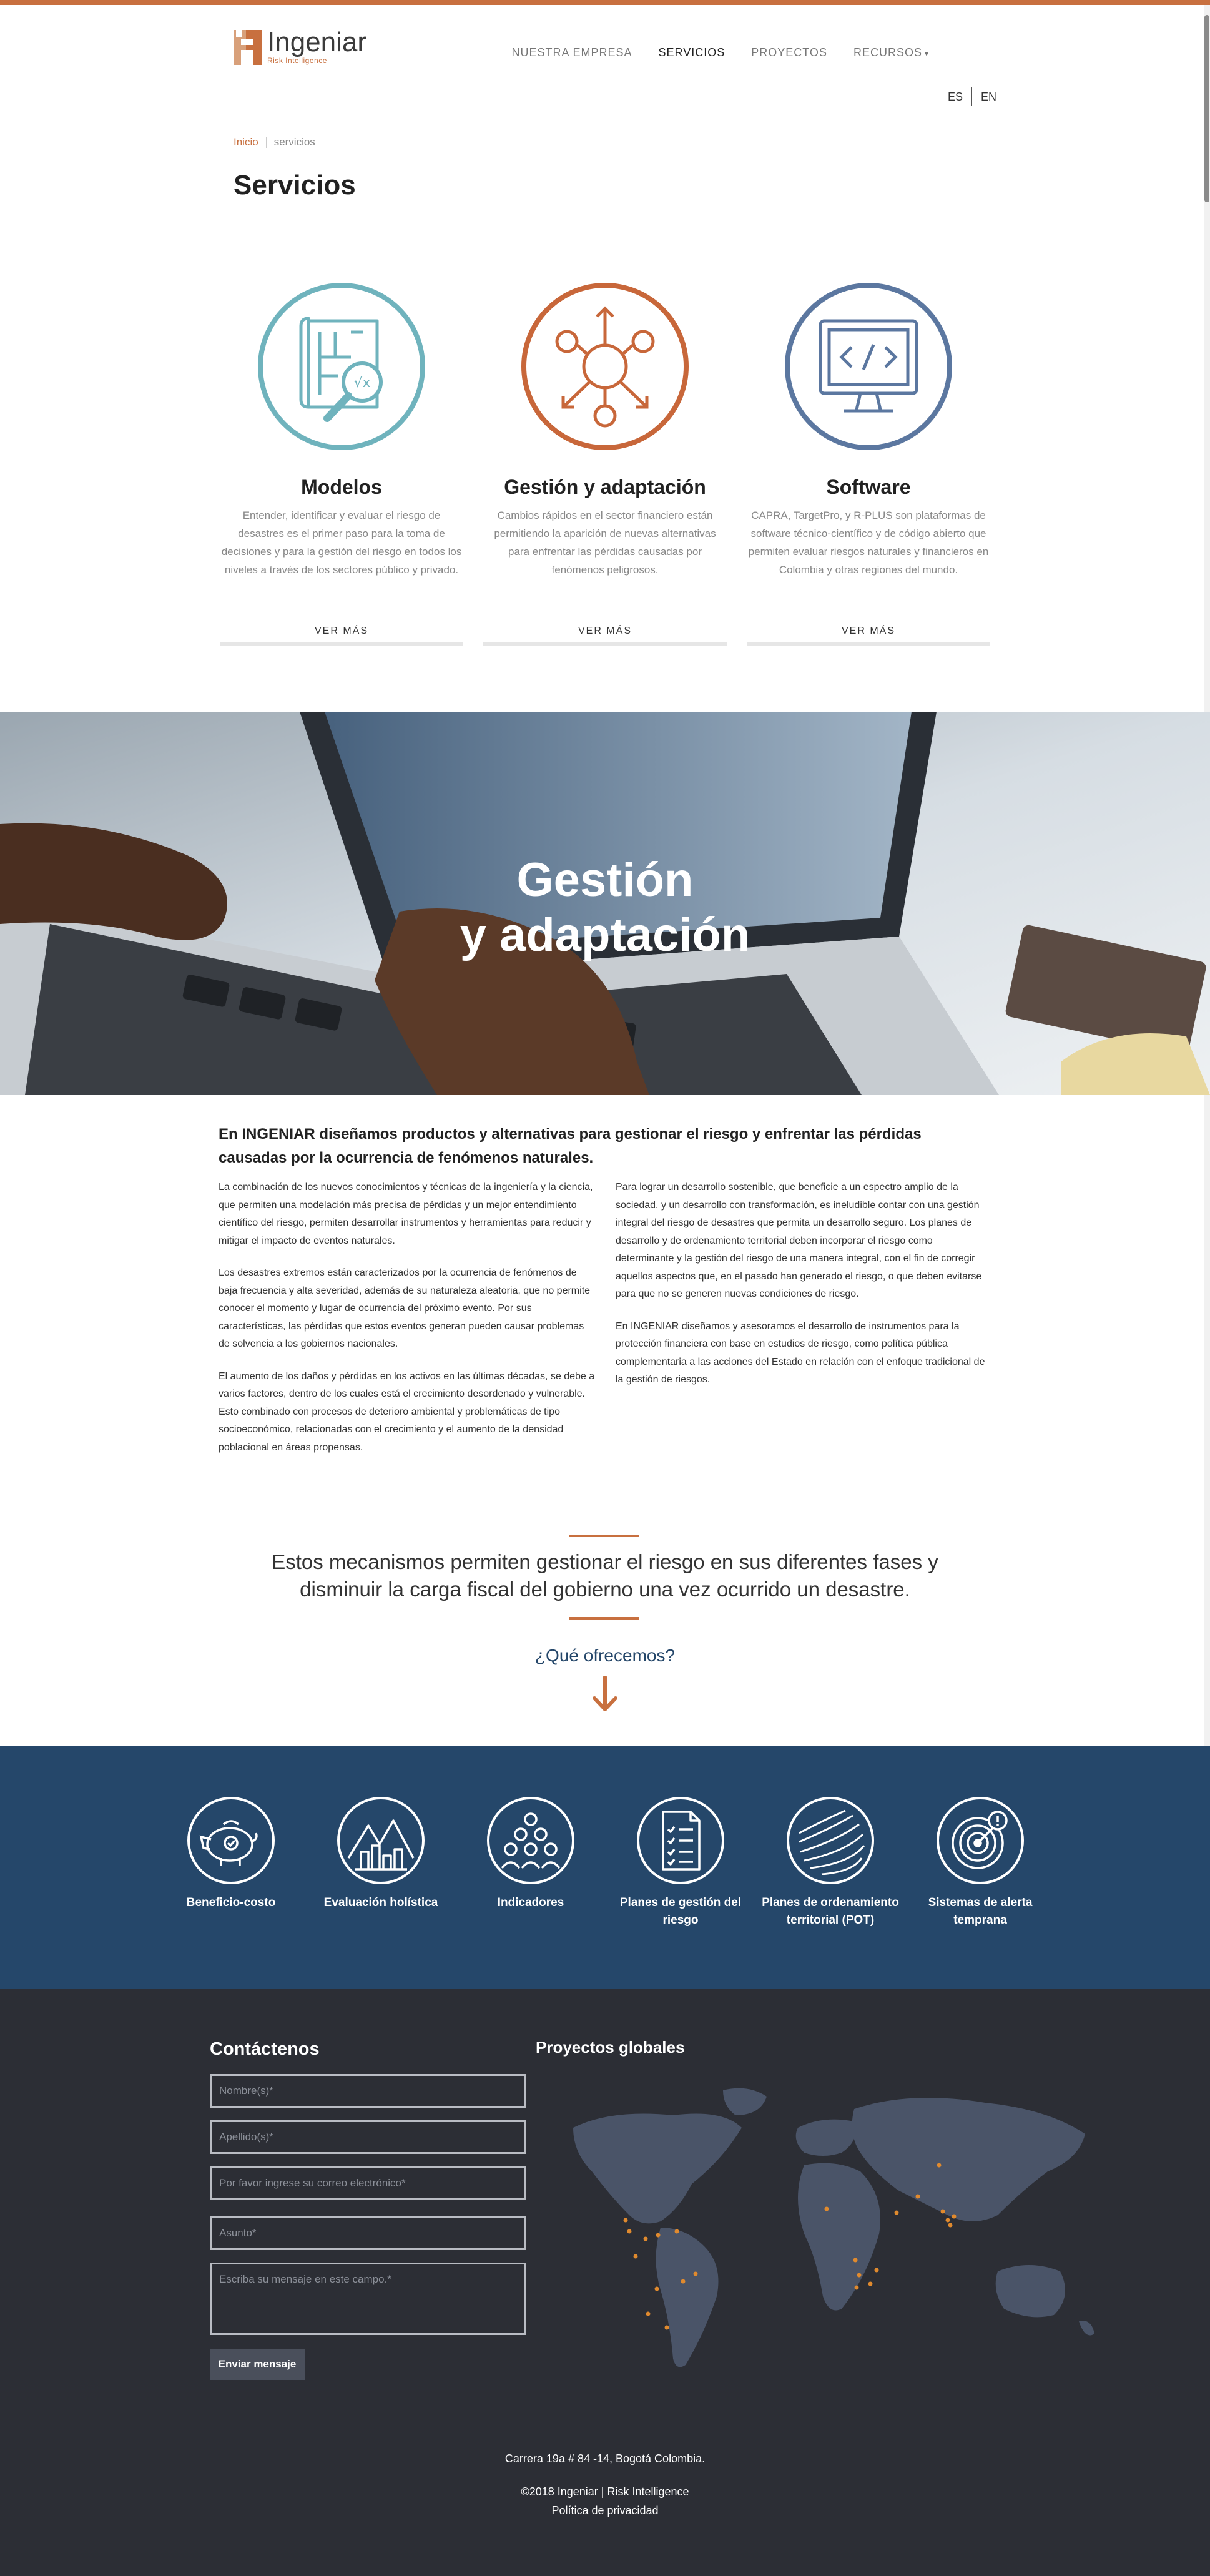  Describe the element at coordinates (830, 1840) in the screenshot. I see `topographic-lines-icon` at that location.